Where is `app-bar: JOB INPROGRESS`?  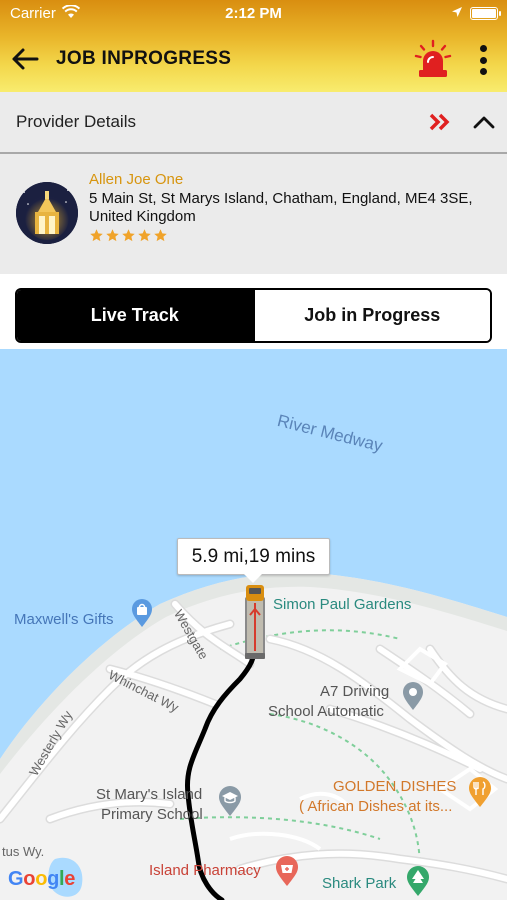 app-bar: JOB INPROGRESS is located at coordinates (253, 60).